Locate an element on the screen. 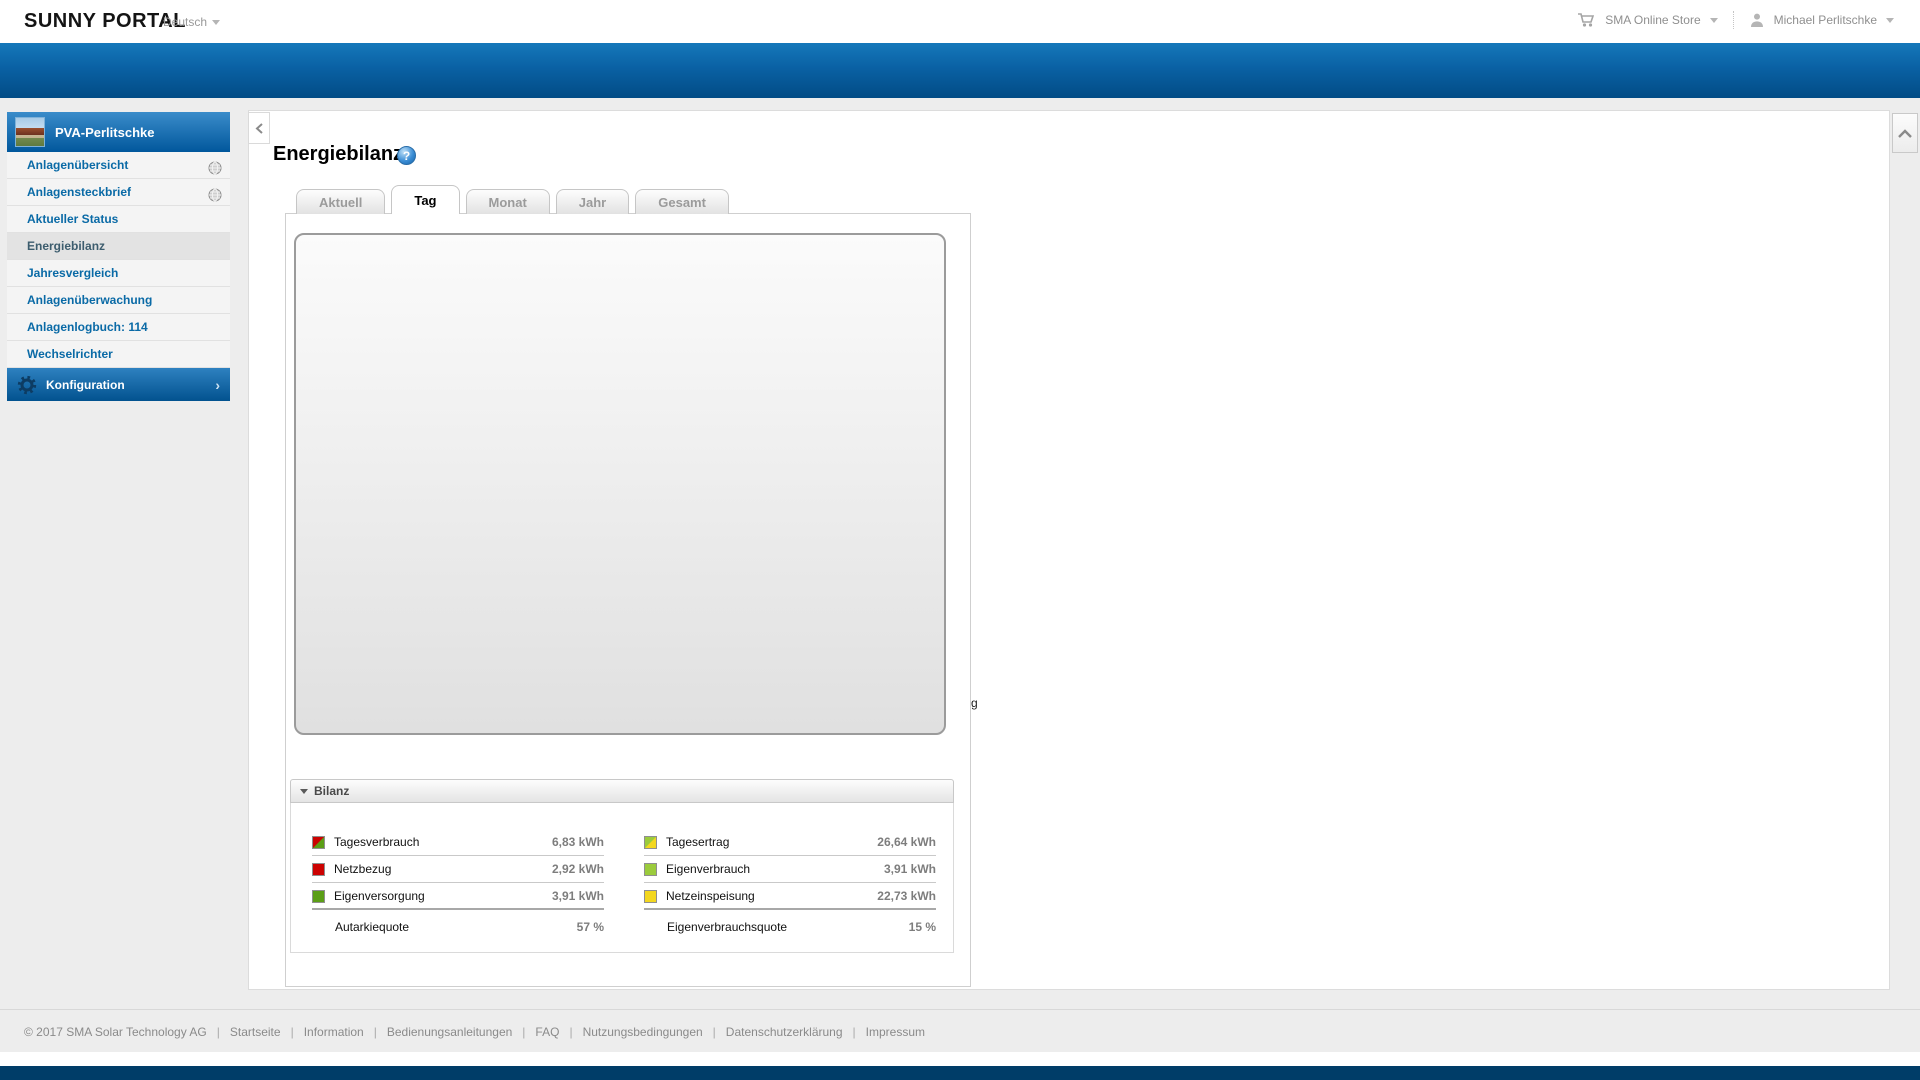 The width and height of the screenshot is (1920, 1080). sidebar-item-label: Aktueller Status is located at coordinates (73, 219).